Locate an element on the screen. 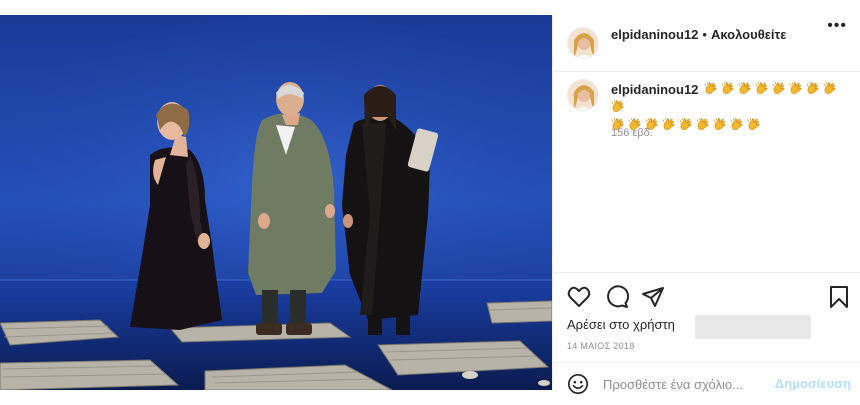  header-text: elpidaninou12 • Ακολουθείτε is located at coordinates (698, 35).